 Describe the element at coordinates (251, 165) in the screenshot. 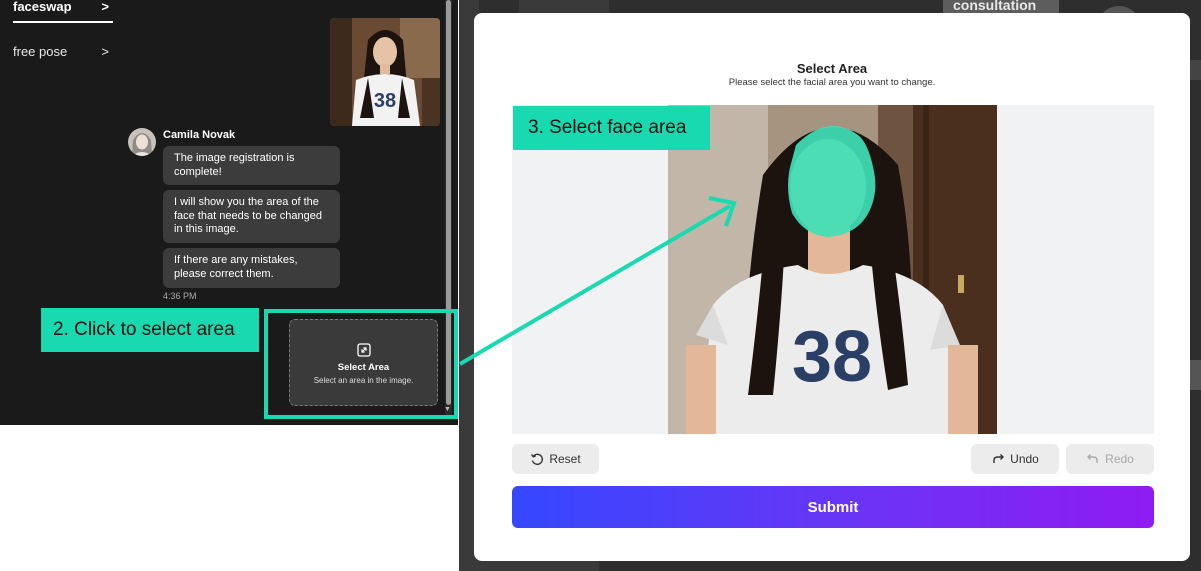

I see `chat-message: The image registration is complete!` at that location.